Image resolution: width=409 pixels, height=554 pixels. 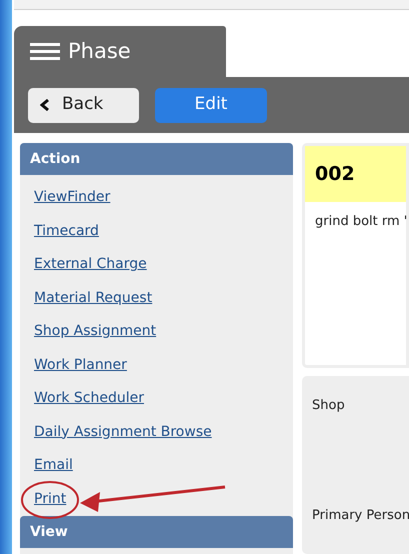 I want to click on section-header: View, so click(x=156, y=532).